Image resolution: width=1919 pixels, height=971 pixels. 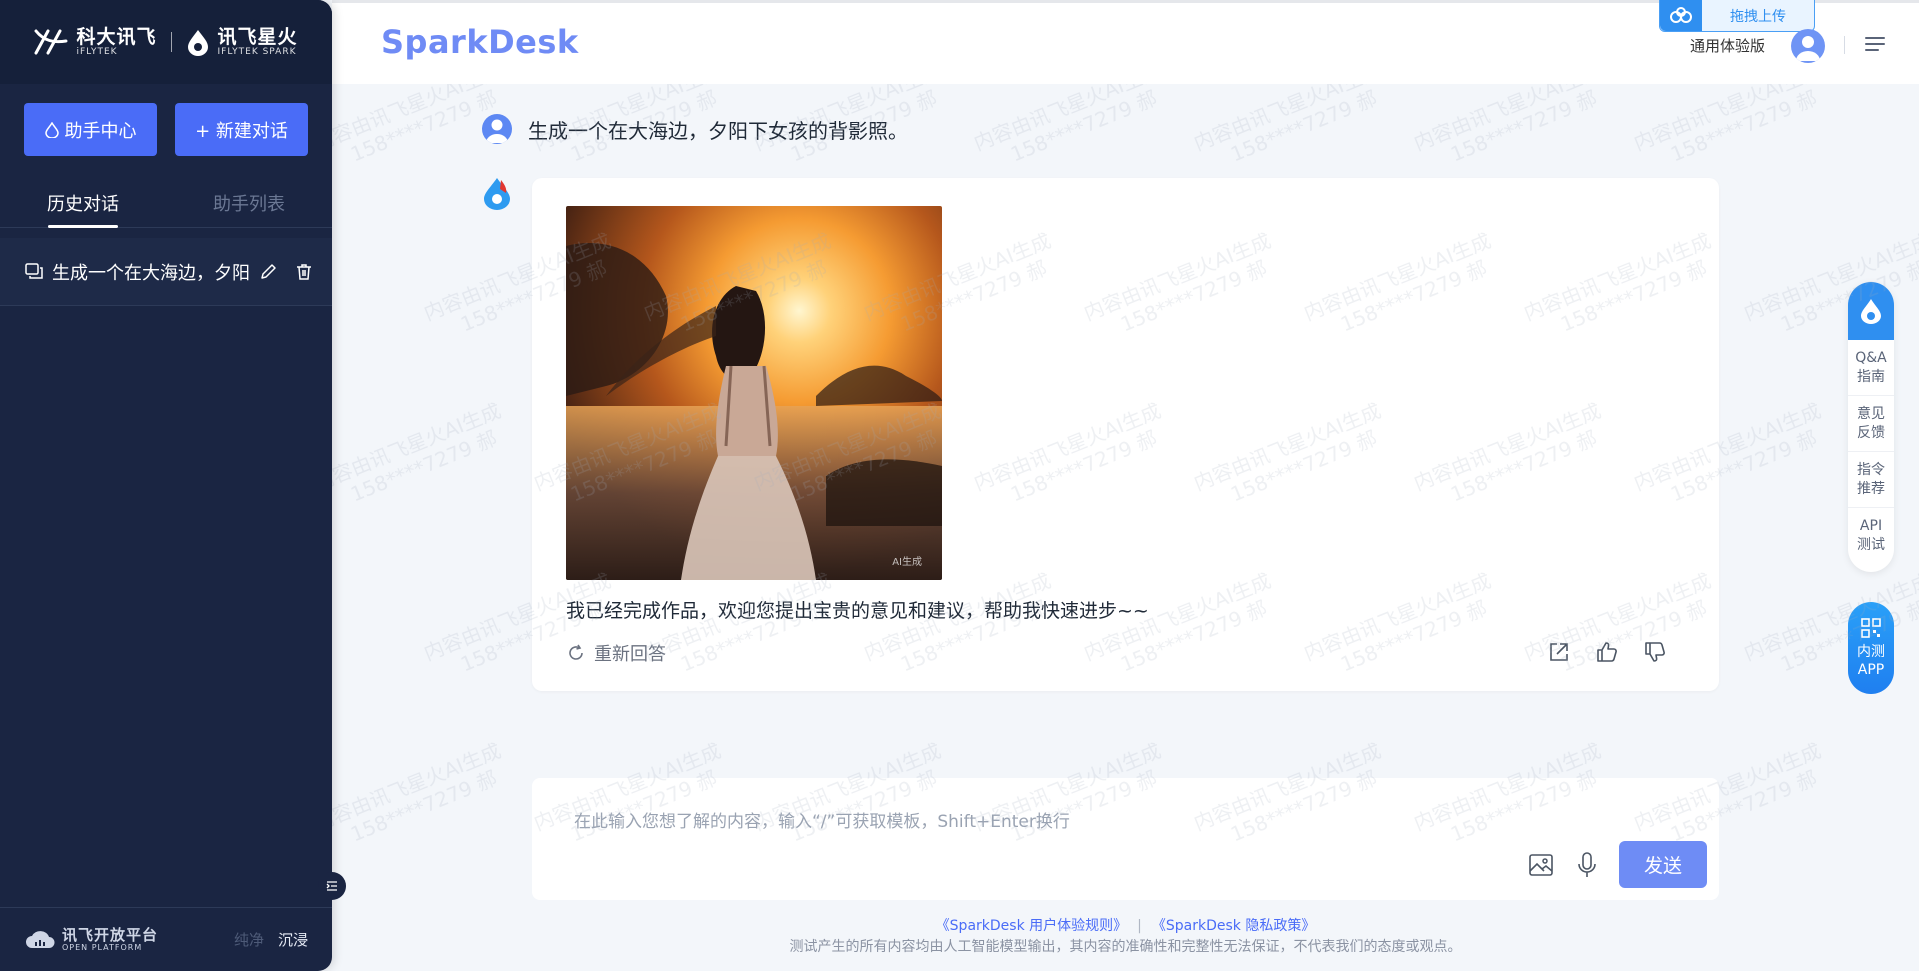 I want to click on iflytek-logo-name: 科大讯飞, so click(x=116, y=37).